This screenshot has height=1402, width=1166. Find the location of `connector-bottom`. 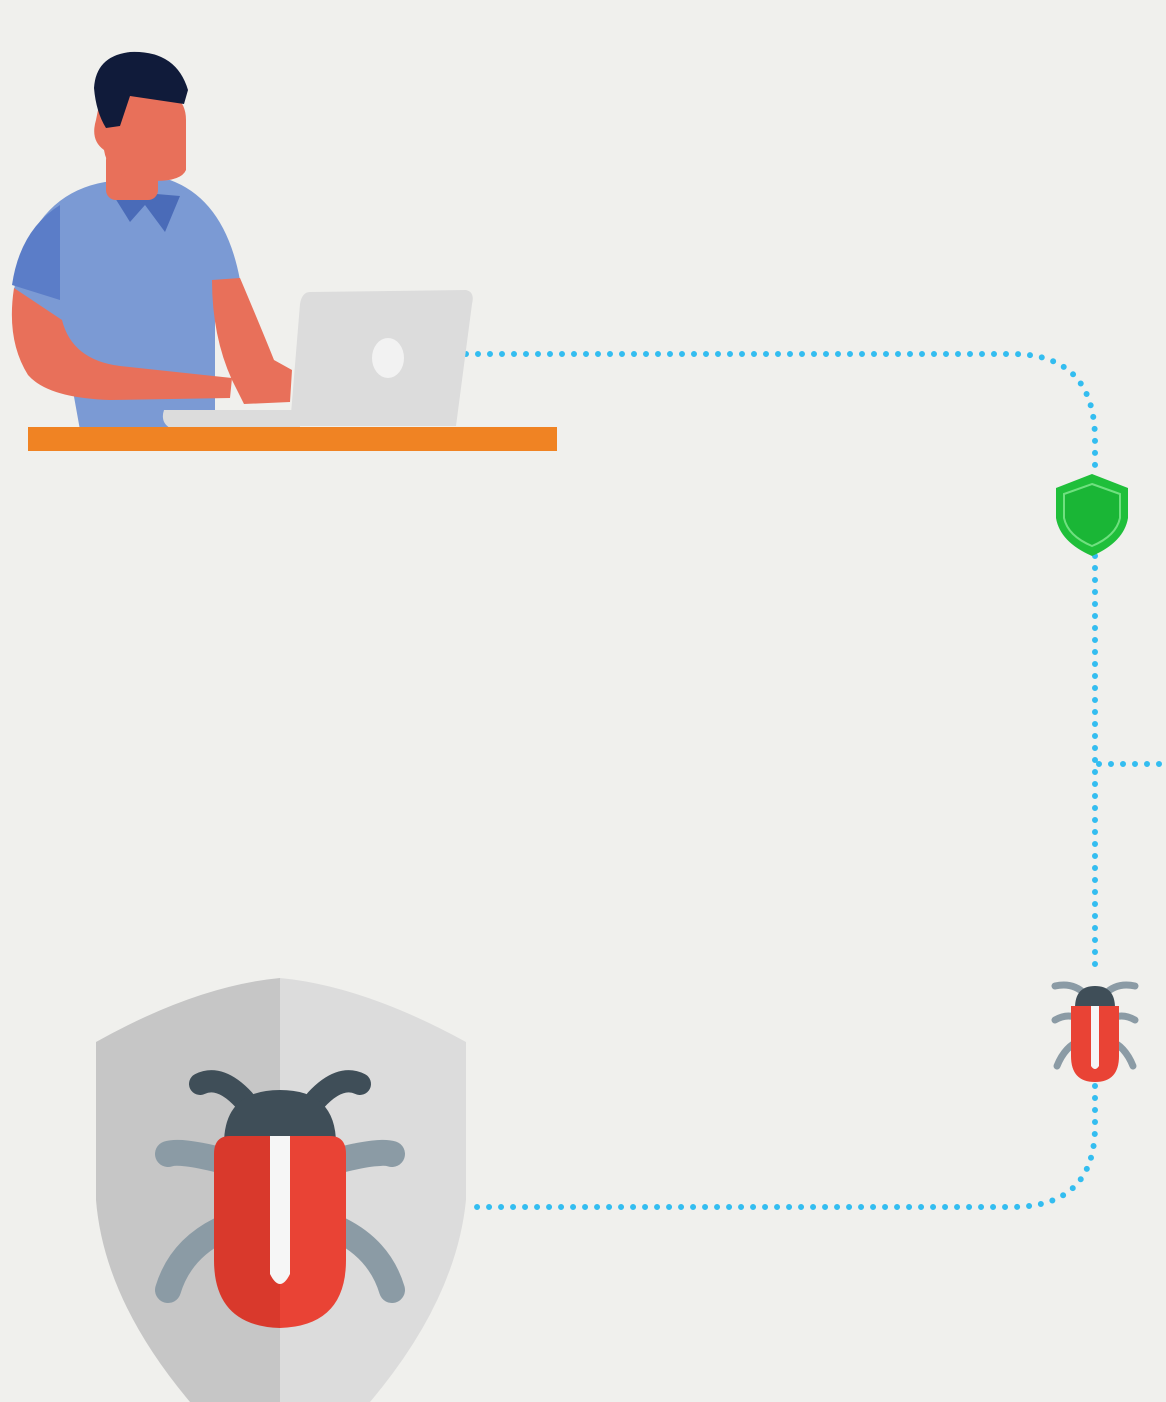

connector-bottom is located at coordinates (782, 1146).